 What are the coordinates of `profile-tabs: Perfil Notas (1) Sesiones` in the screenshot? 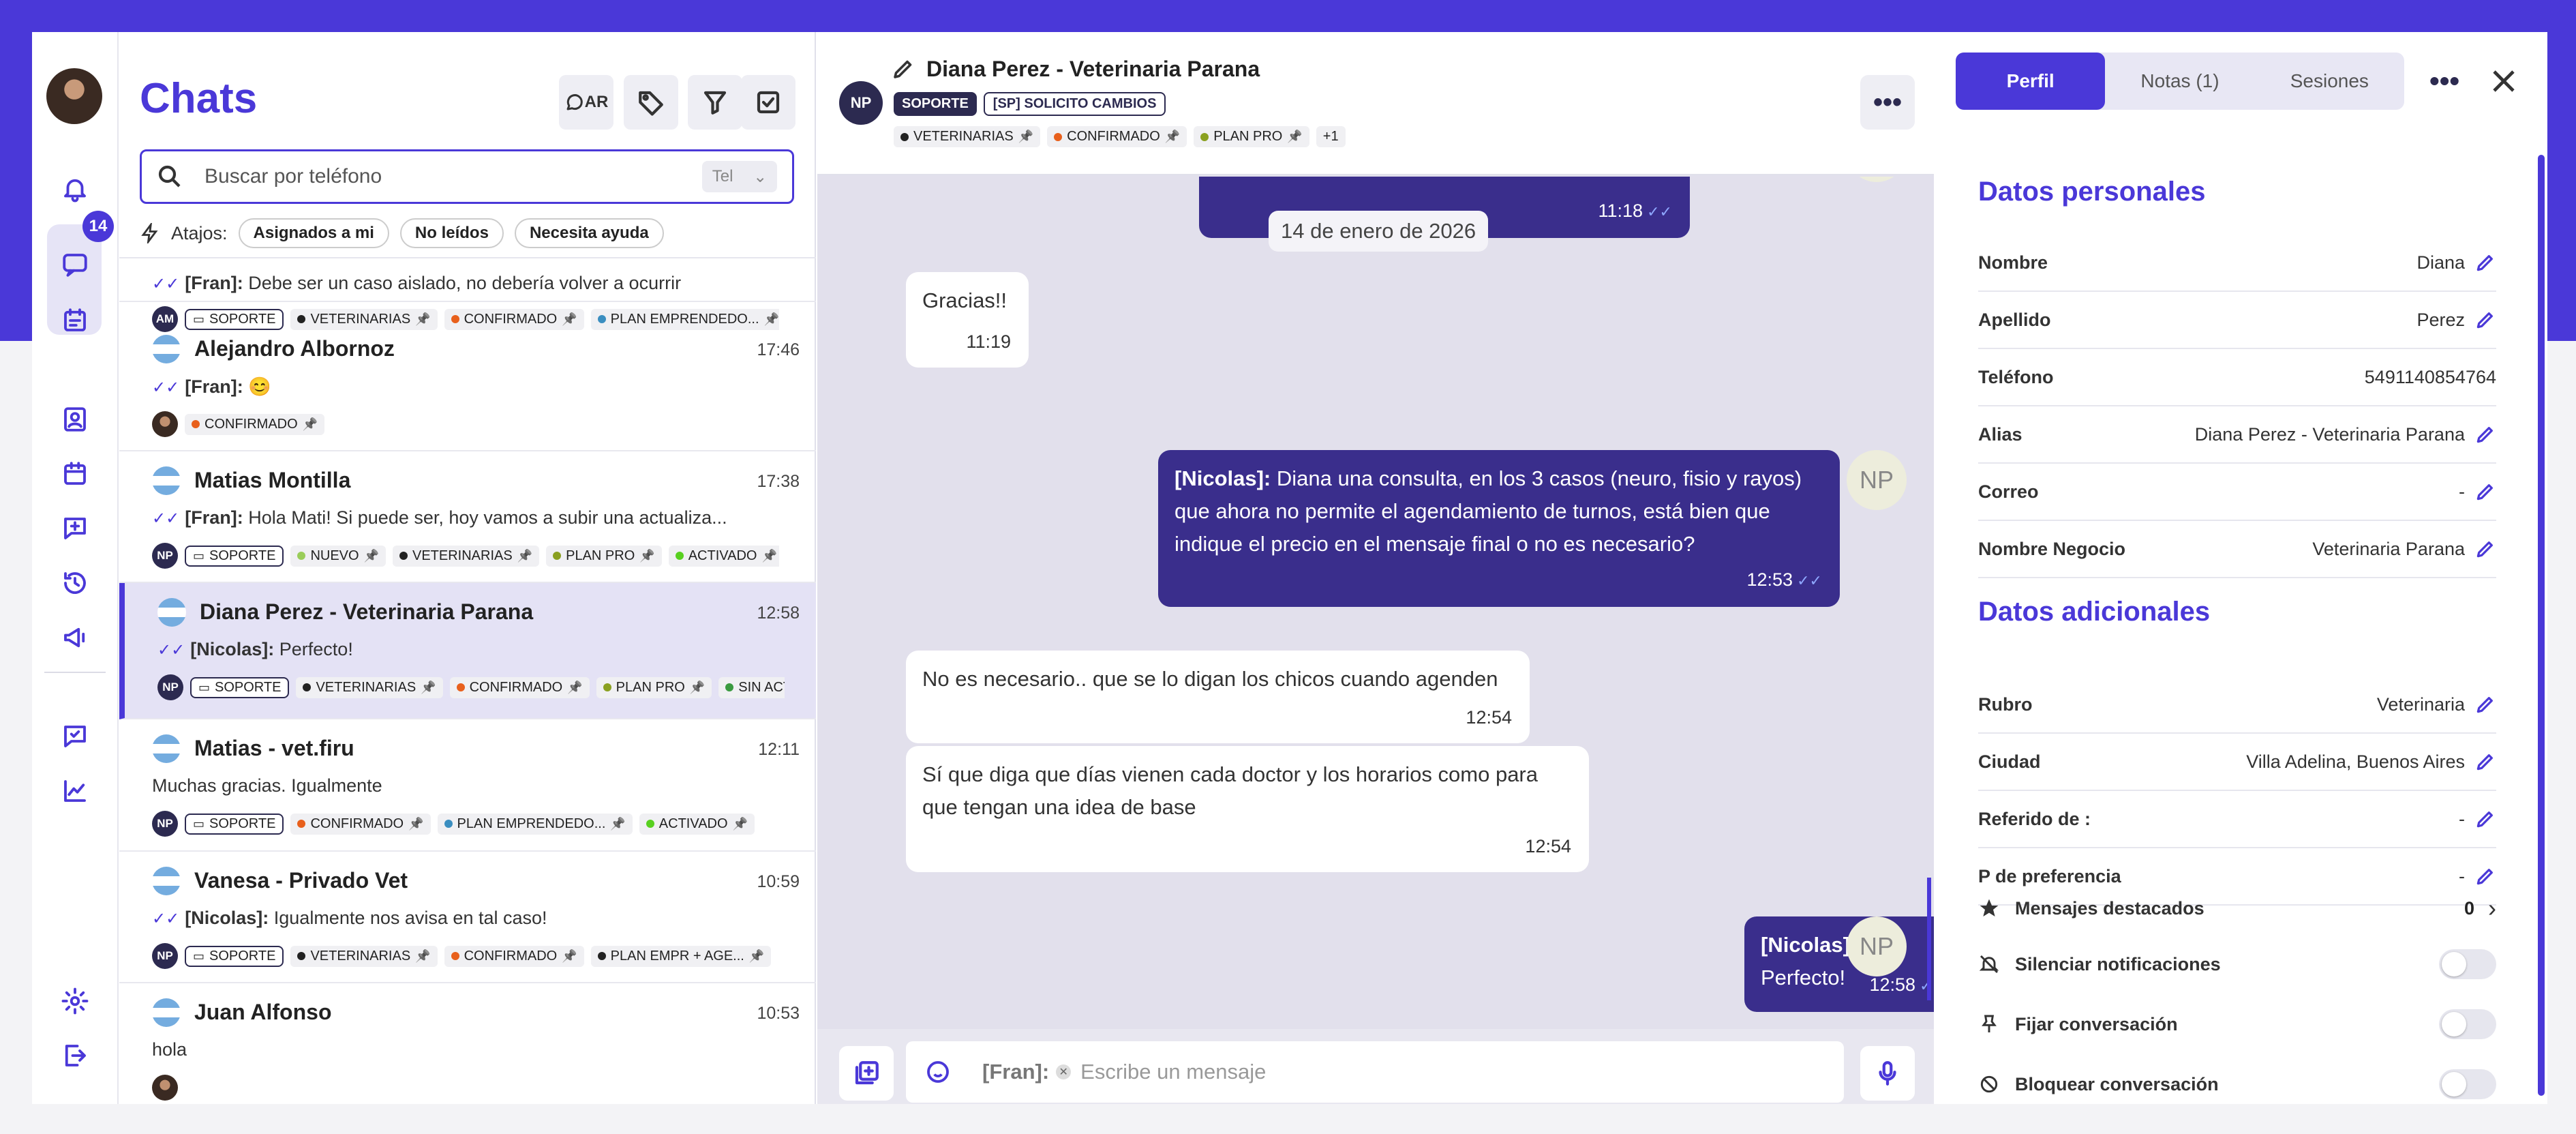 It's located at (2180, 81).